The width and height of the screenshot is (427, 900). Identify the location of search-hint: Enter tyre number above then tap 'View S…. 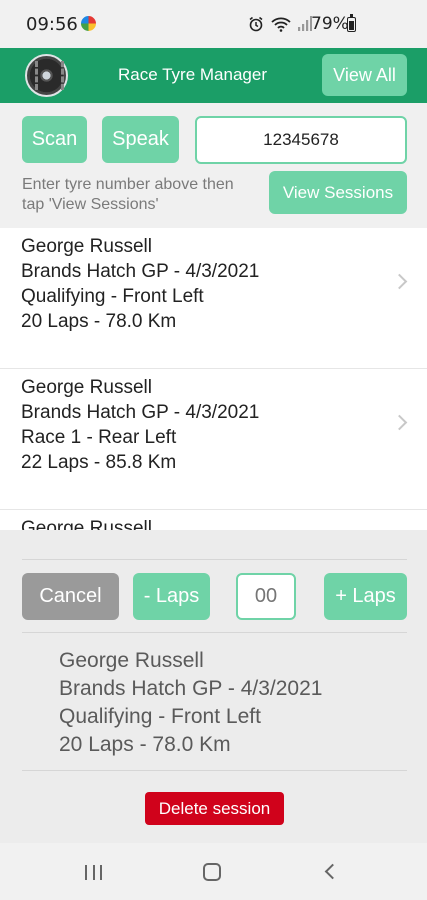
(128, 194).